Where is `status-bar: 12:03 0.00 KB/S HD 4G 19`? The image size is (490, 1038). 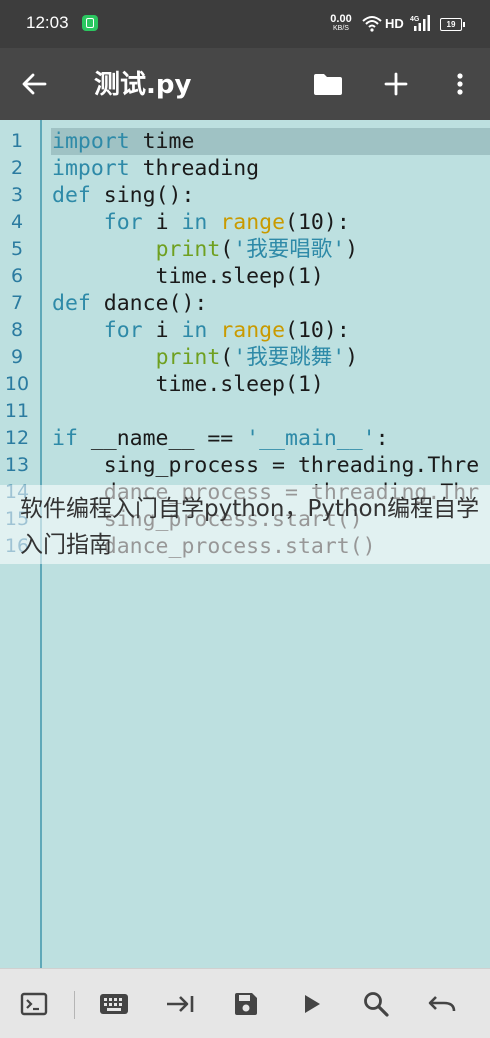 status-bar: 12:03 0.00 KB/S HD 4G 19 is located at coordinates (245, 24).